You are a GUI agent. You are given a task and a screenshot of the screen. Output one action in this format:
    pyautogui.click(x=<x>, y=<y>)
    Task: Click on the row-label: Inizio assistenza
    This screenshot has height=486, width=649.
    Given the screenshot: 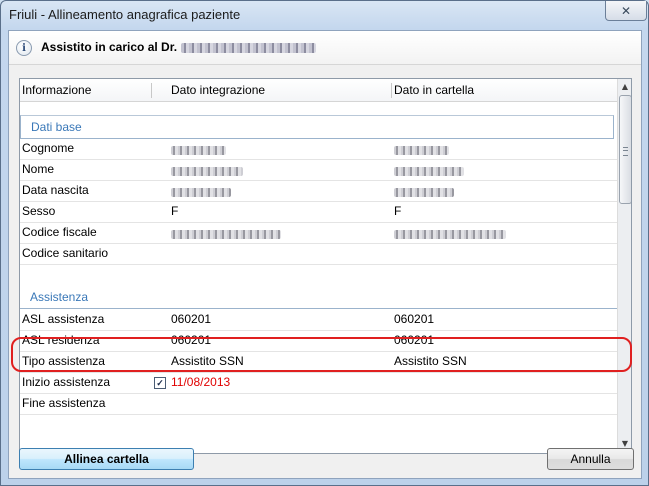 What is the action you would take?
    pyautogui.click(x=66, y=382)
    